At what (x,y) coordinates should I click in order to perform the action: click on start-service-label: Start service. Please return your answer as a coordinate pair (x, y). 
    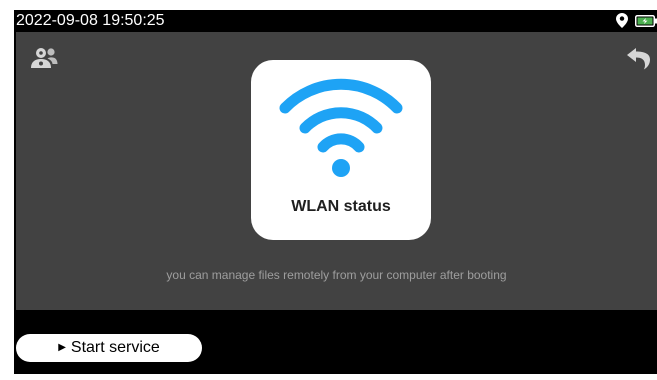
    Looking at the image, I should click on (115, 347).